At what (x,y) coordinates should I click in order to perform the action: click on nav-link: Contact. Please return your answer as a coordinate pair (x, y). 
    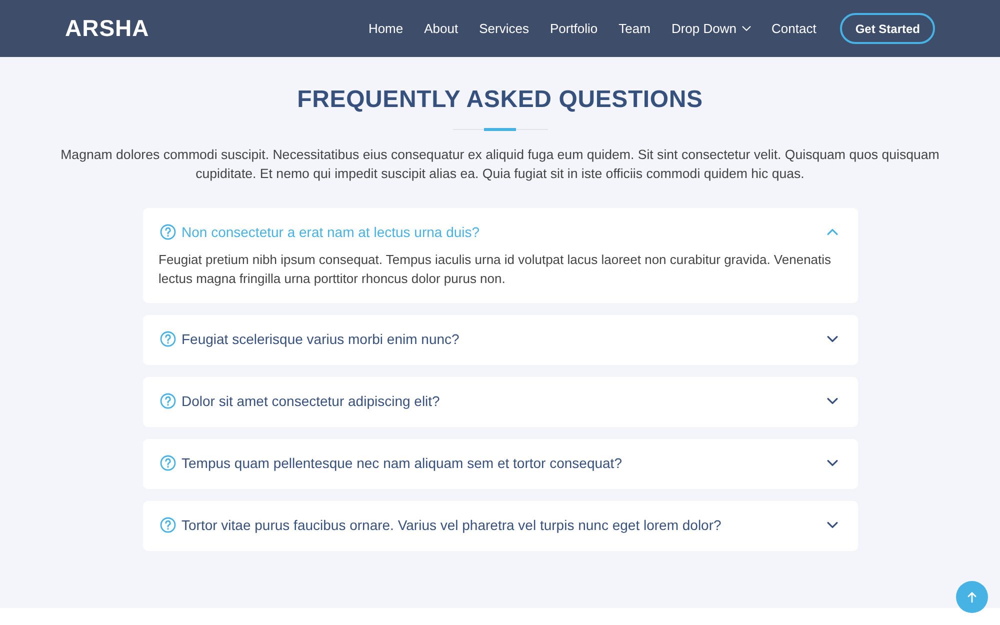
    Looking at the image, I should click on (794, 28).